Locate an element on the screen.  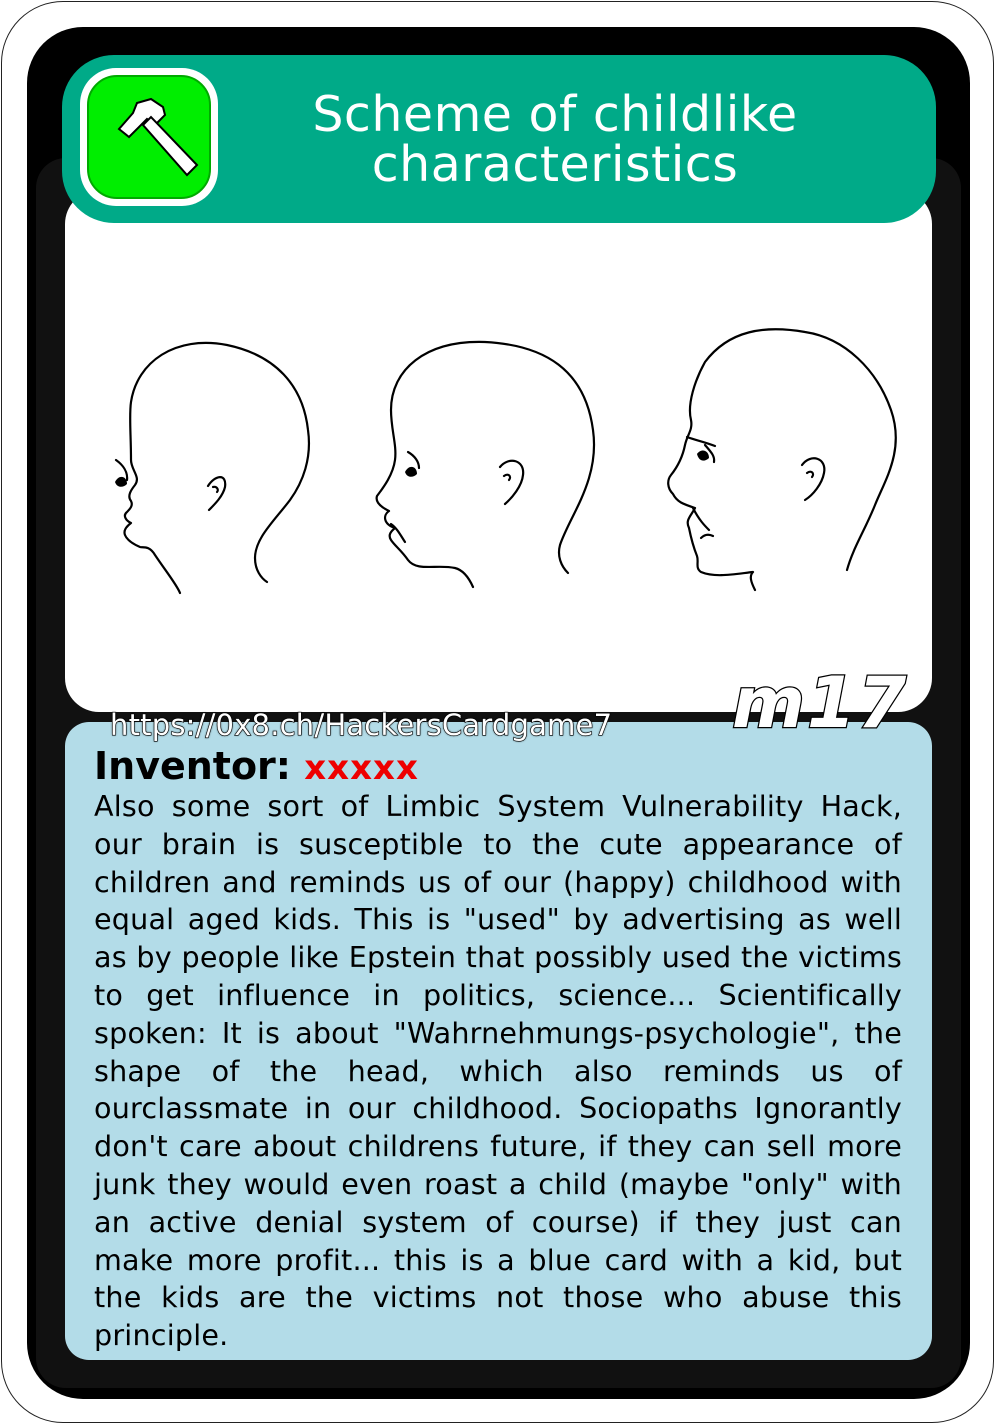
inventor-name: xxxxx is located at coordinates (361, 768).